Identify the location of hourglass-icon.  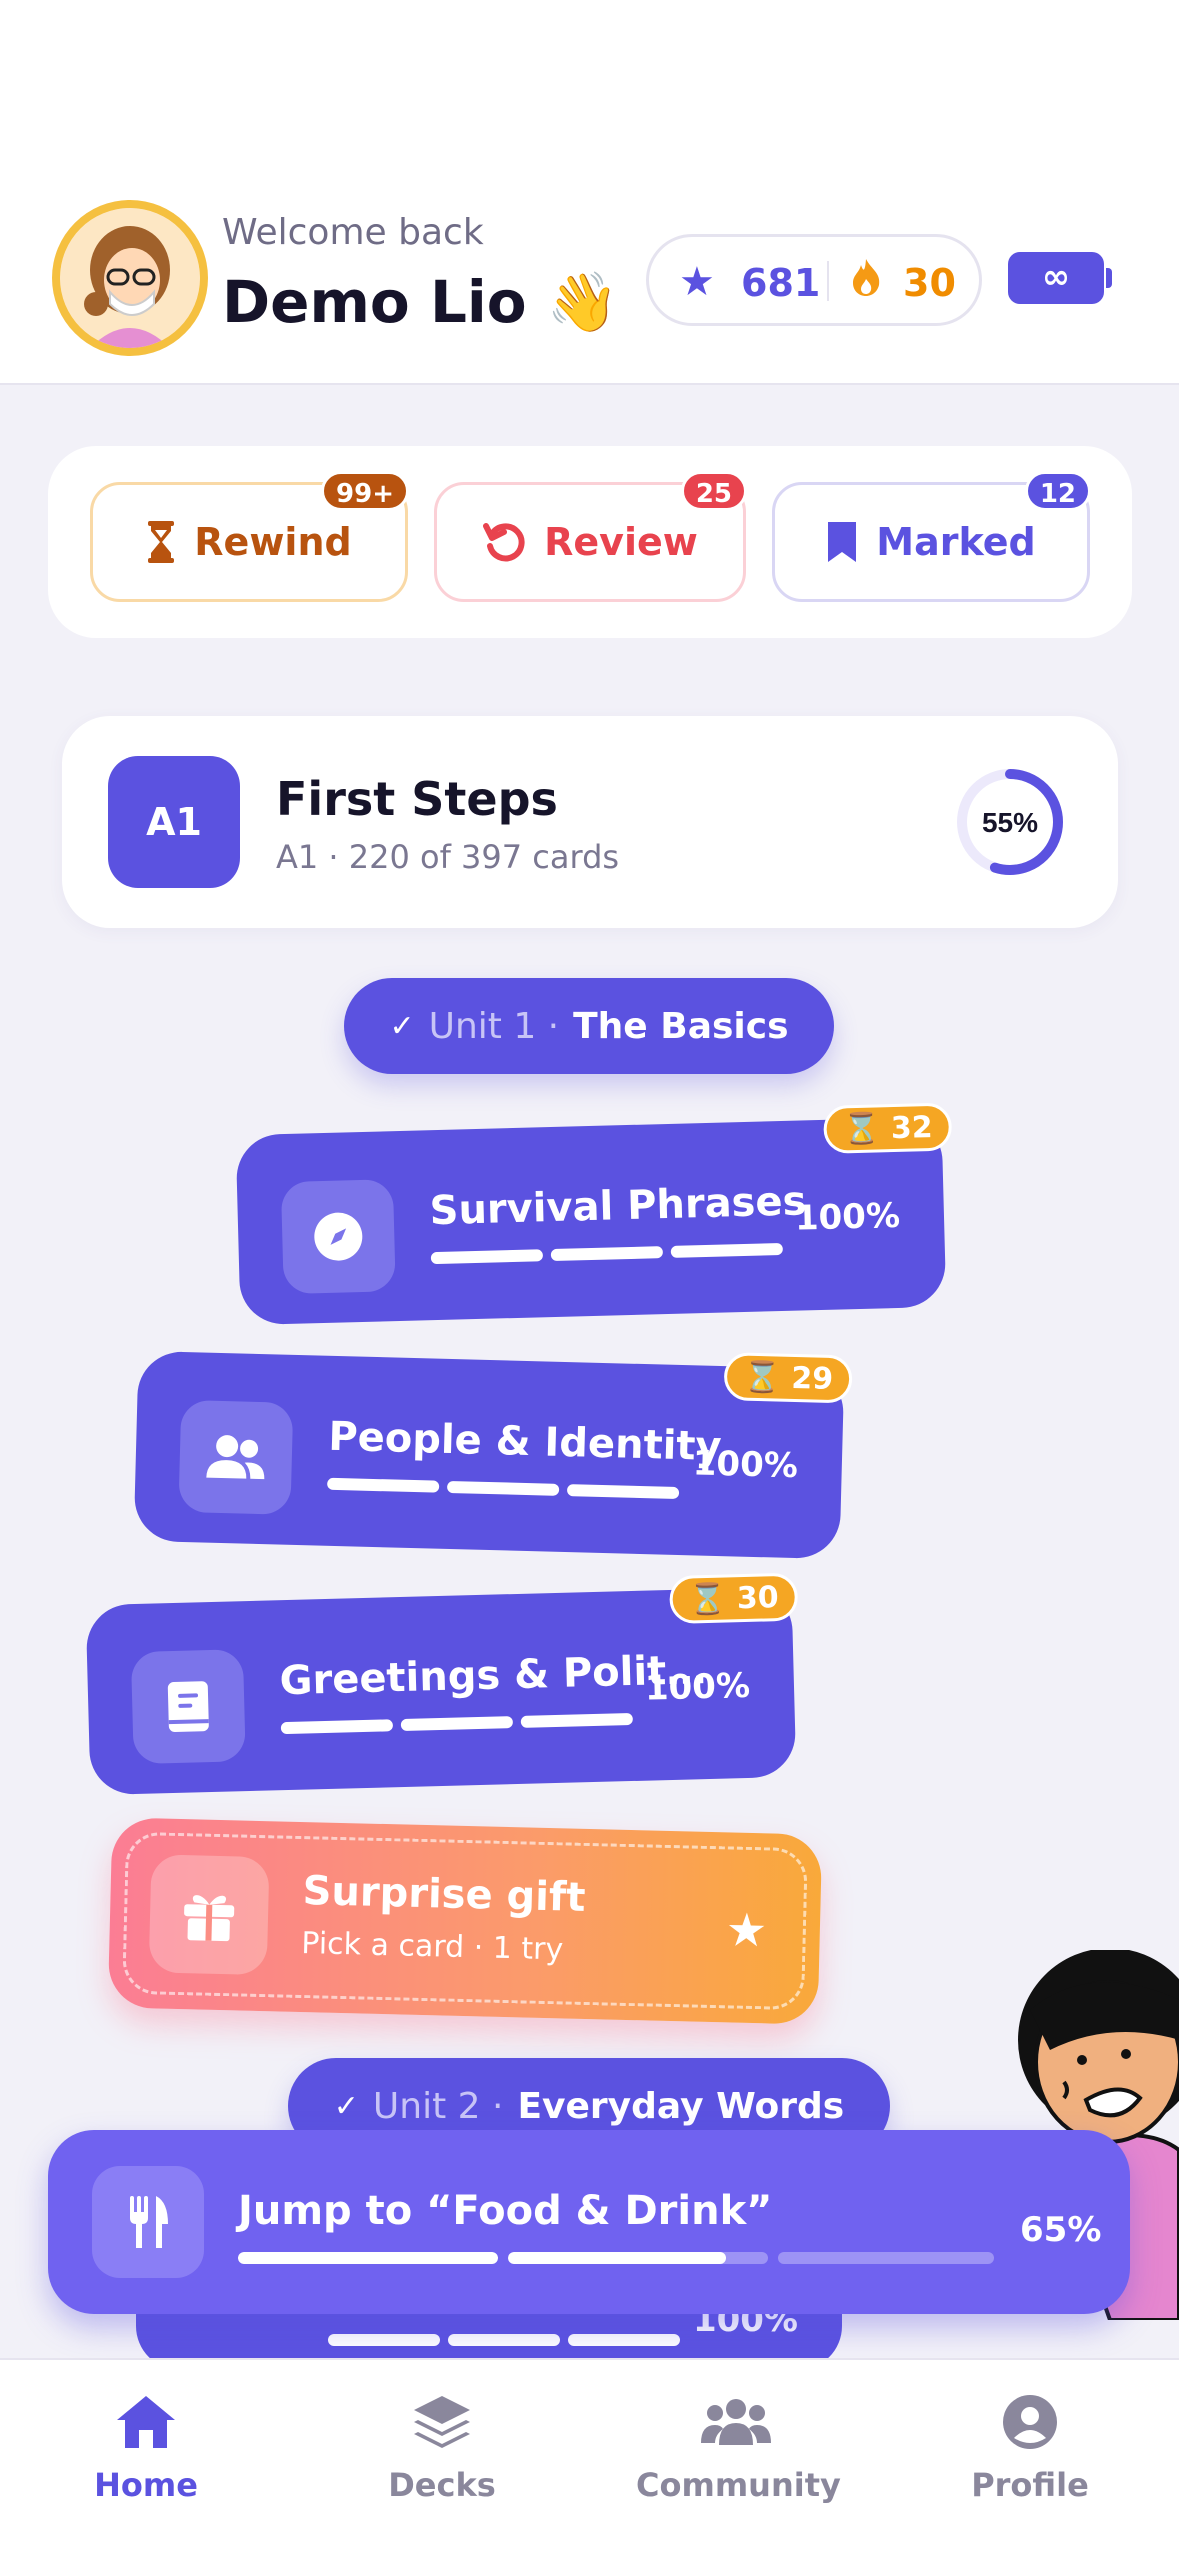
(161, 542).